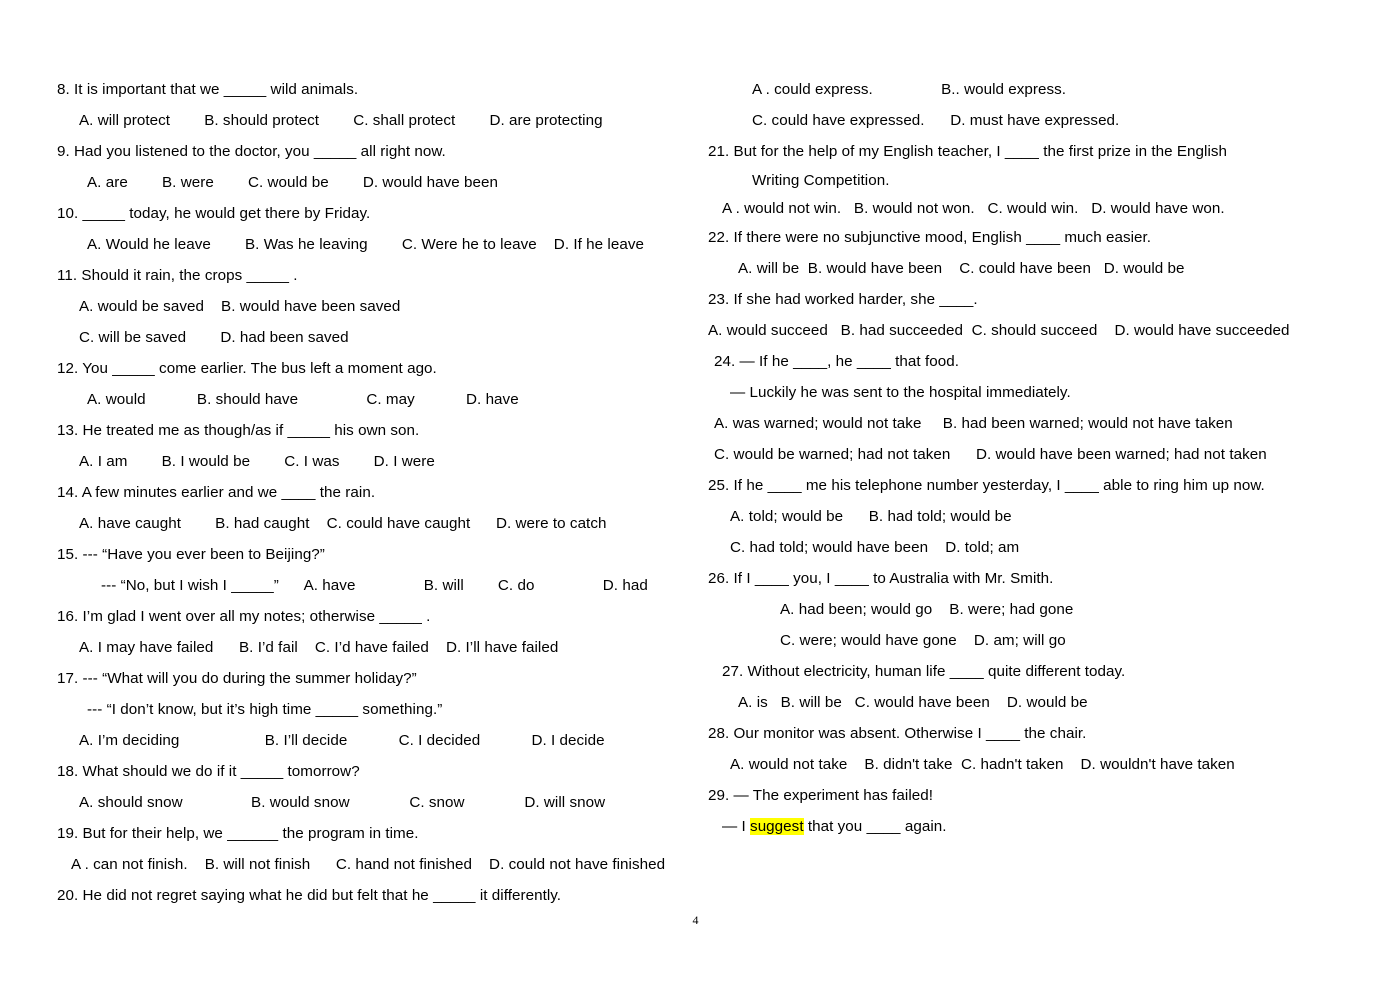 This screenshot has width=1391, height=983. I want to click on question-line: A . could express. B.. would express., so click(909, 89).